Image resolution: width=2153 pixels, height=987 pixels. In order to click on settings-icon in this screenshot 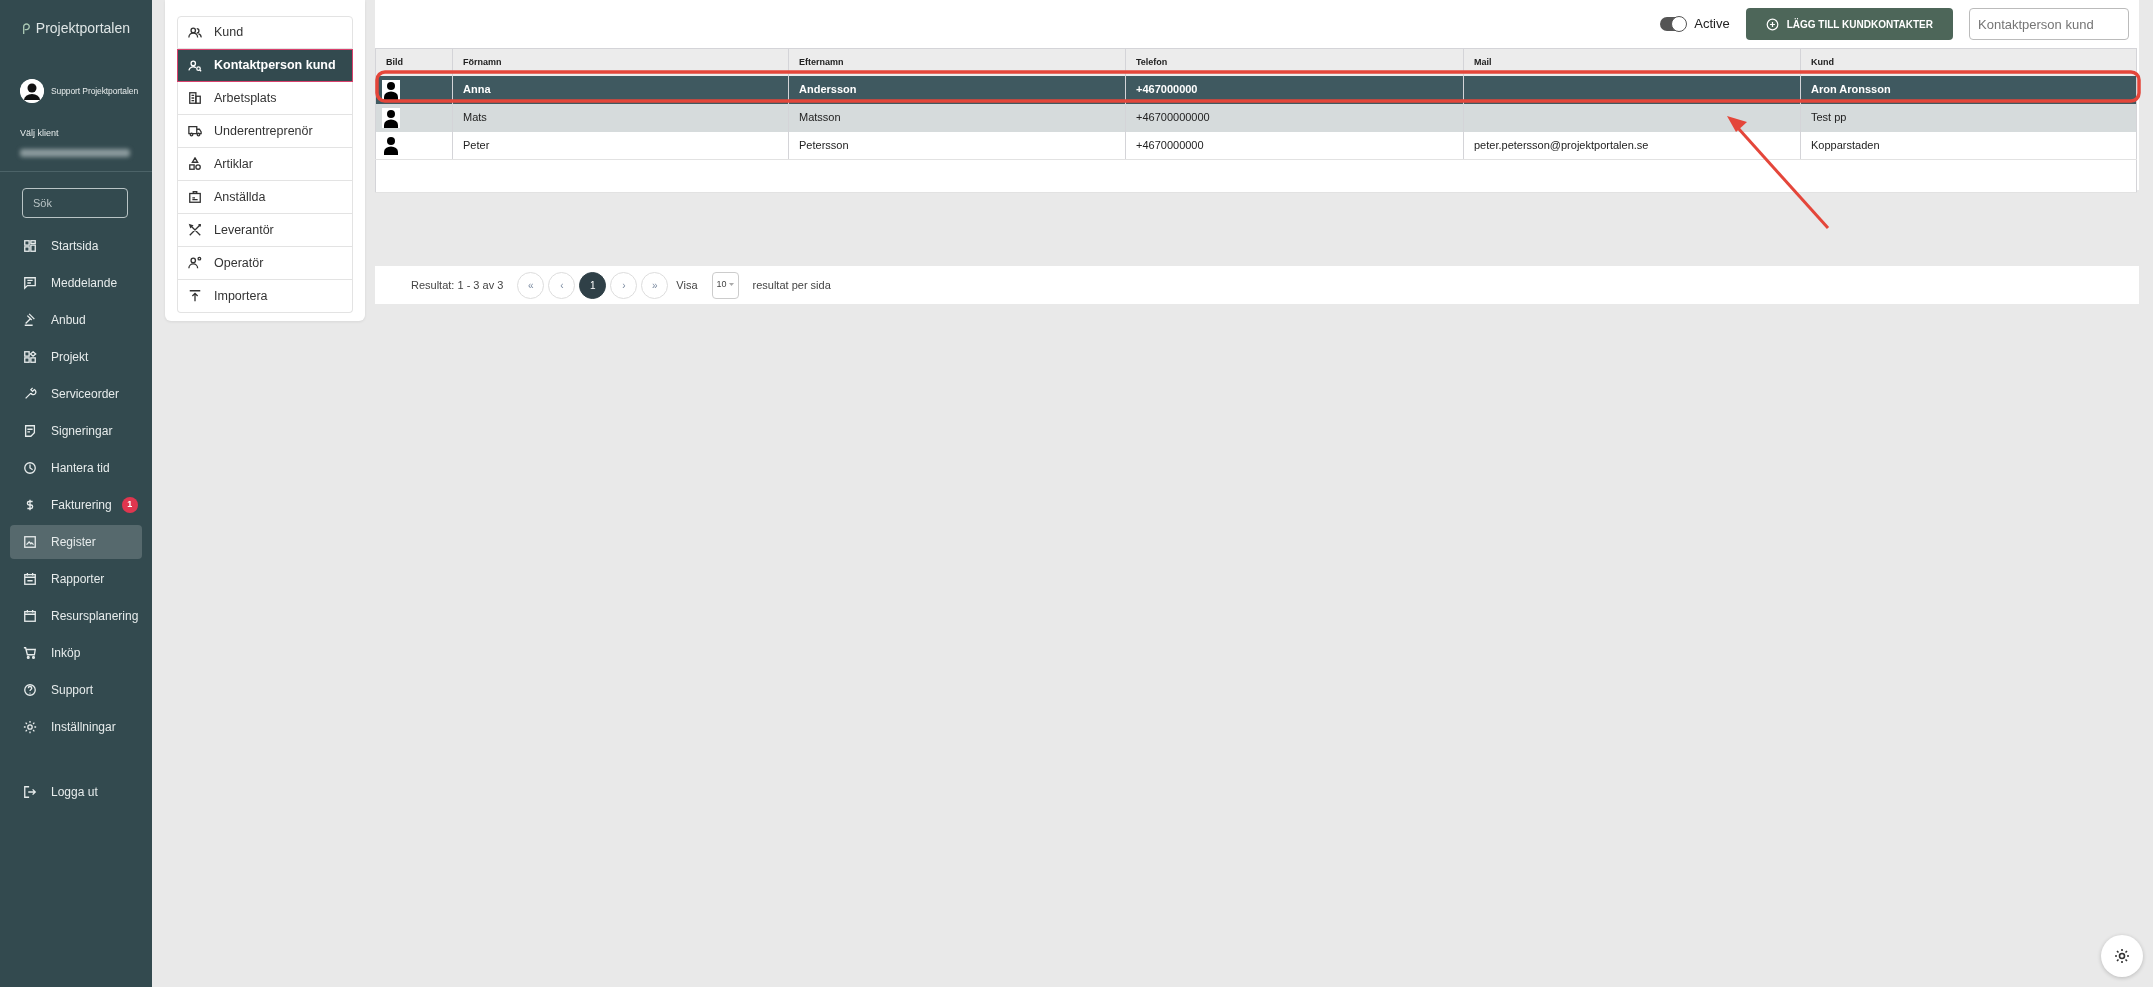, I will do `click(2122, 956)`.